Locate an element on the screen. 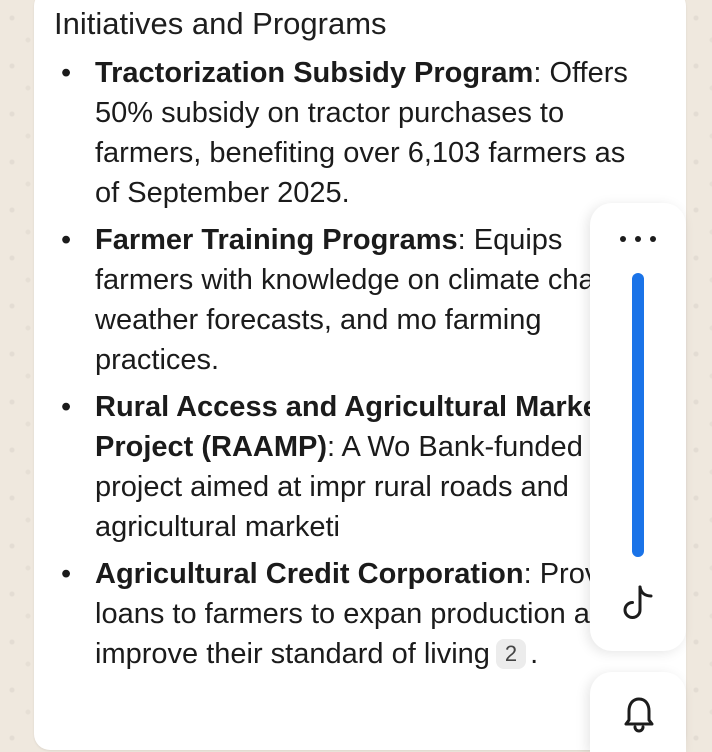  tiktok-icon is located at coordinates (638, 603).